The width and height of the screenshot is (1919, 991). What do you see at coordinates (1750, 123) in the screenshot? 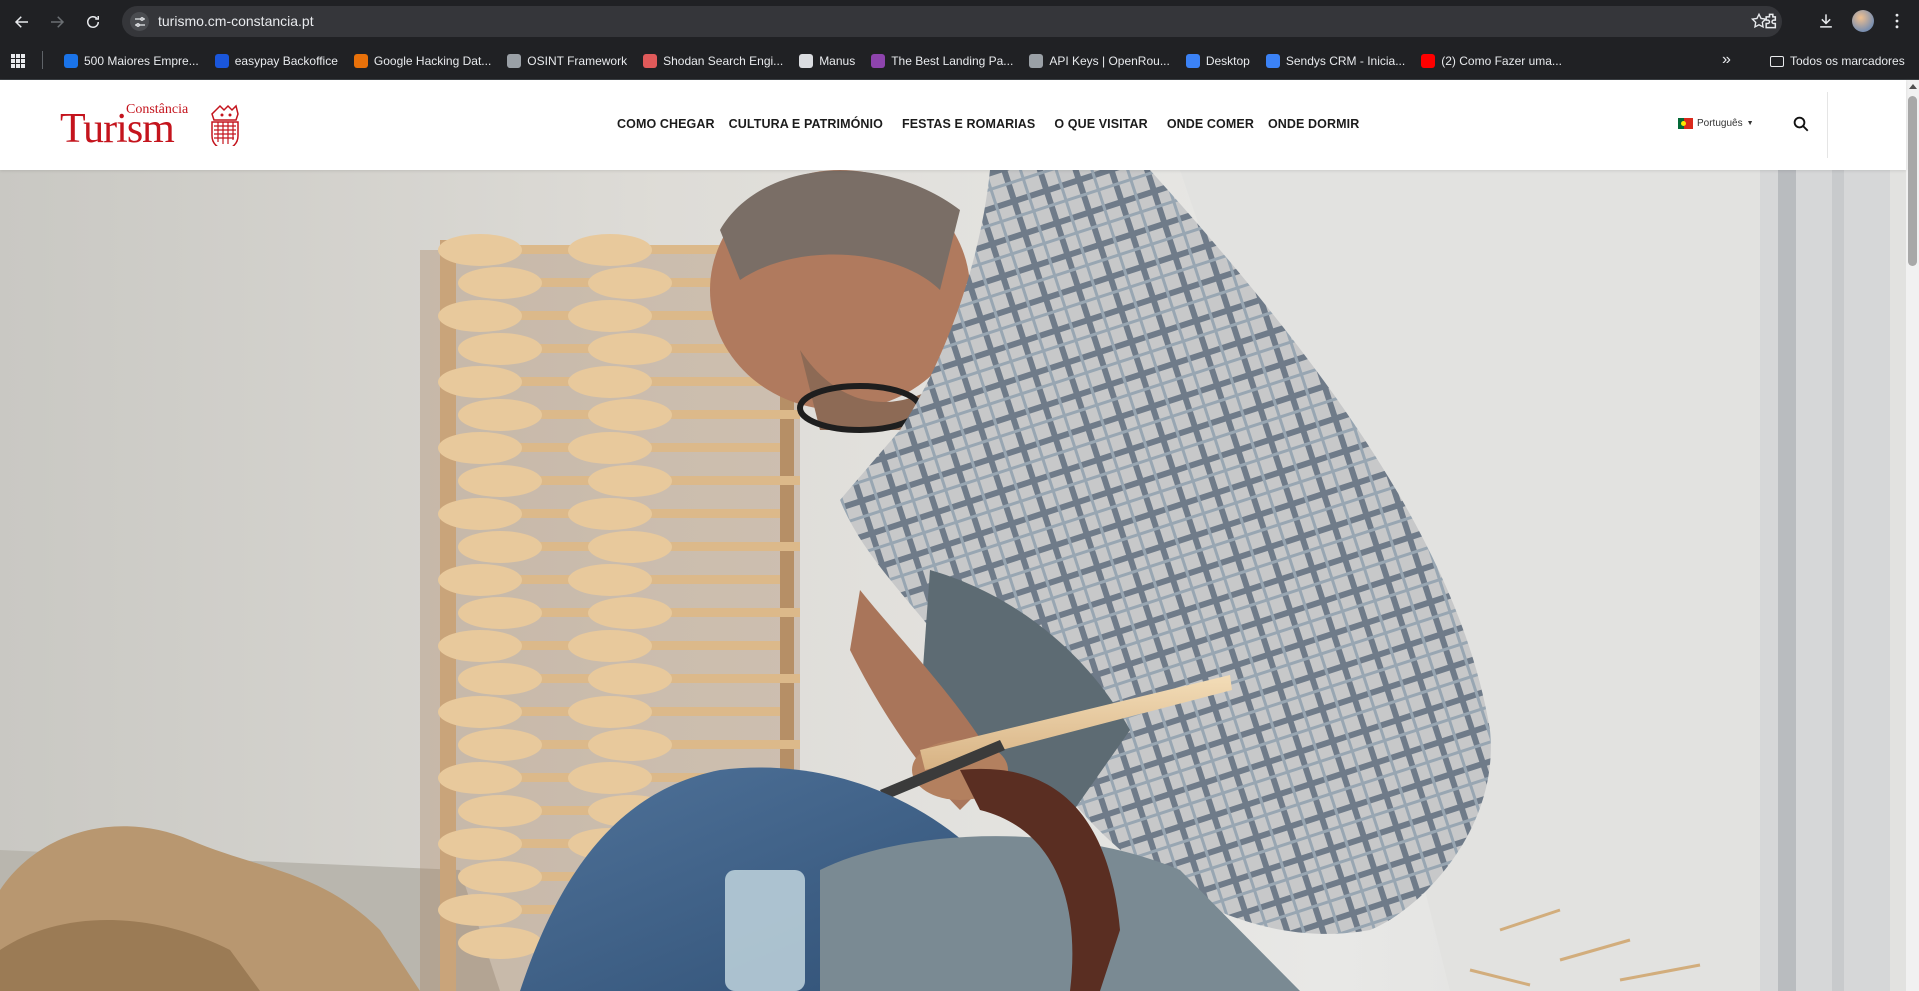
I see `chevron-down-icon: ▼` at bounding box center [1750, 123].